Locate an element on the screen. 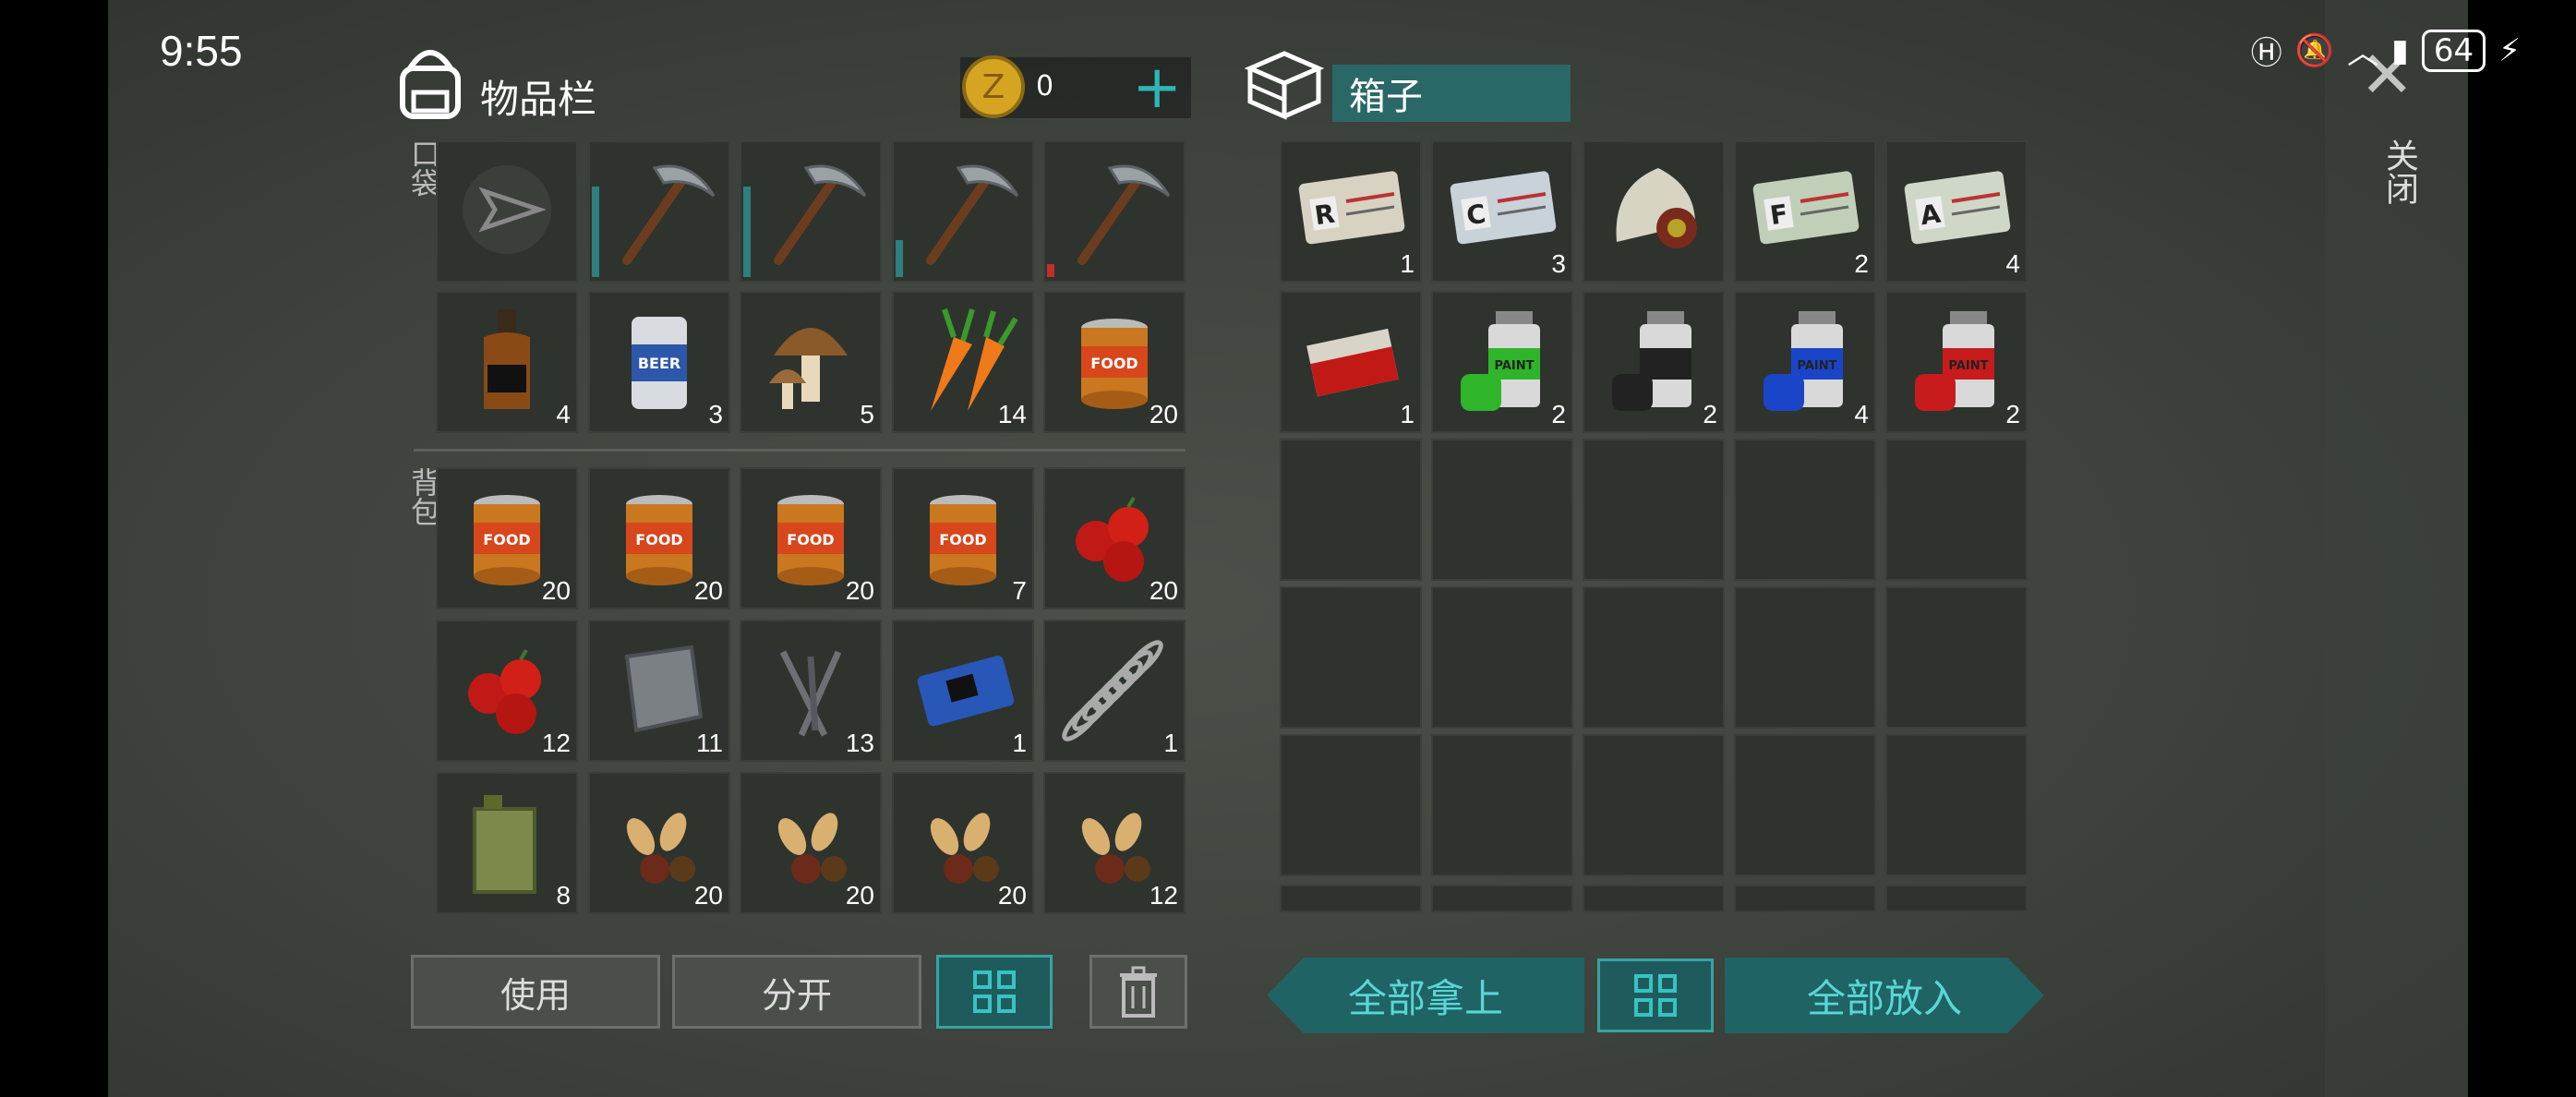 This screenshot has width=2576, height=1097. inventory-slot: A4 is located at coordinates (1956, 212).